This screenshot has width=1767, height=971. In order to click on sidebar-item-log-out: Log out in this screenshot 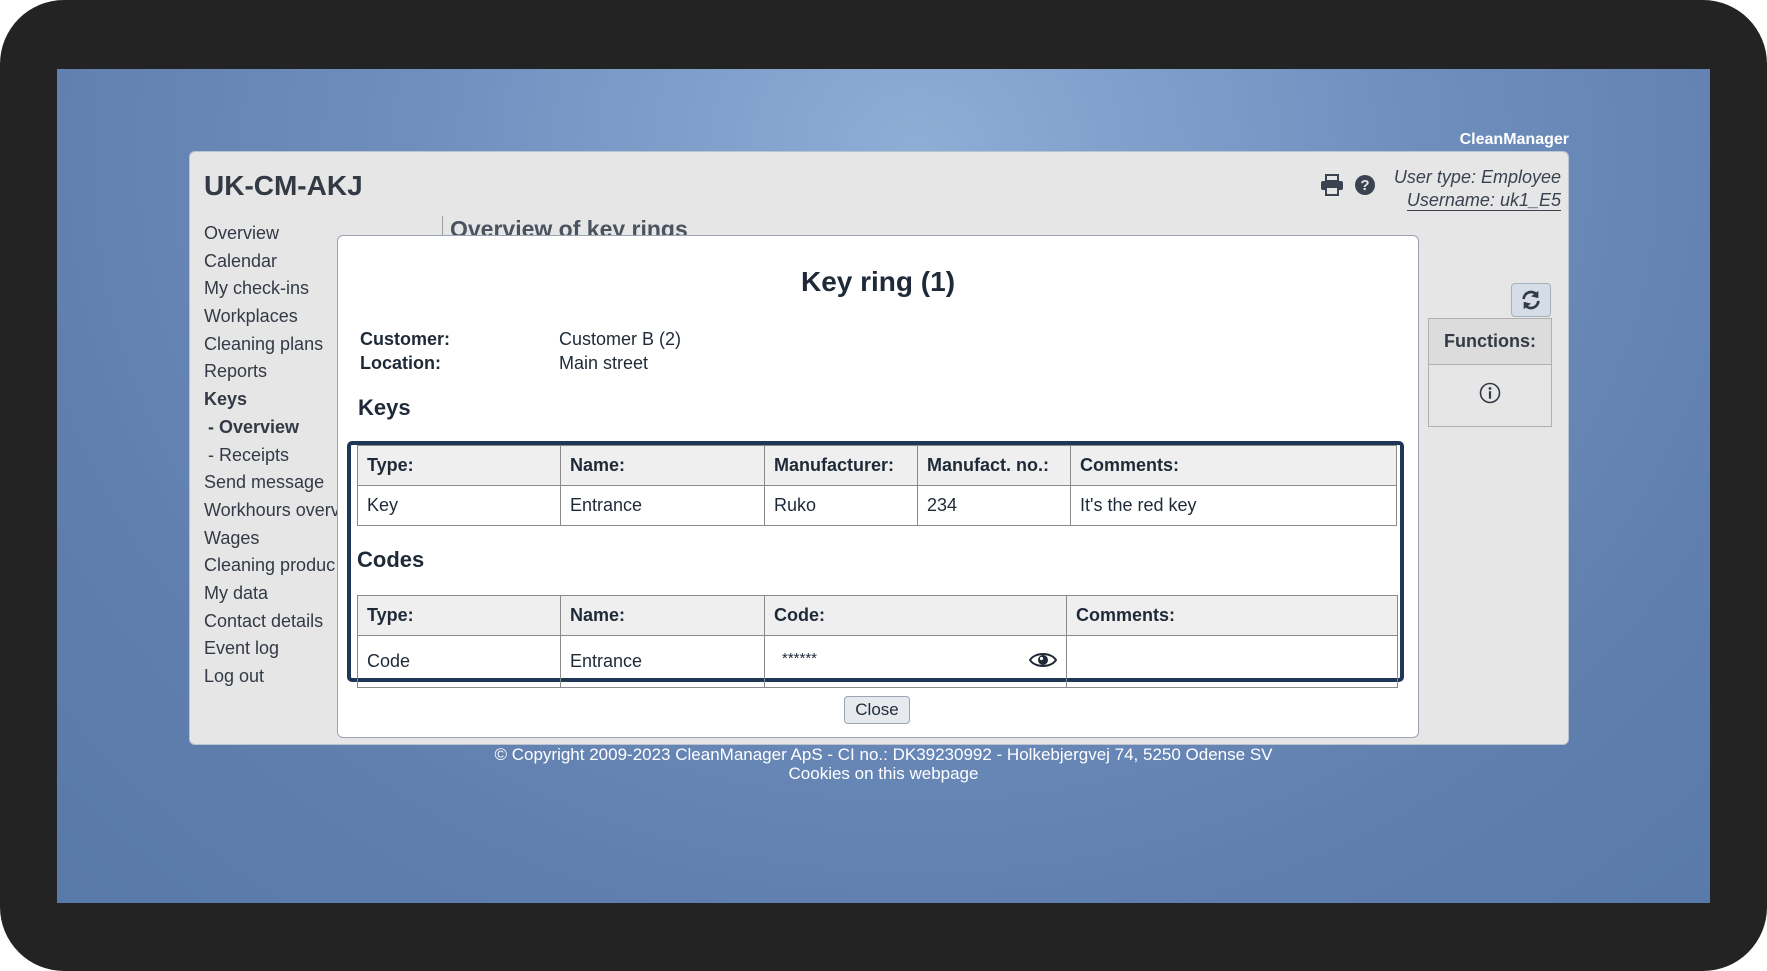, I will do `click(272, 677)`.